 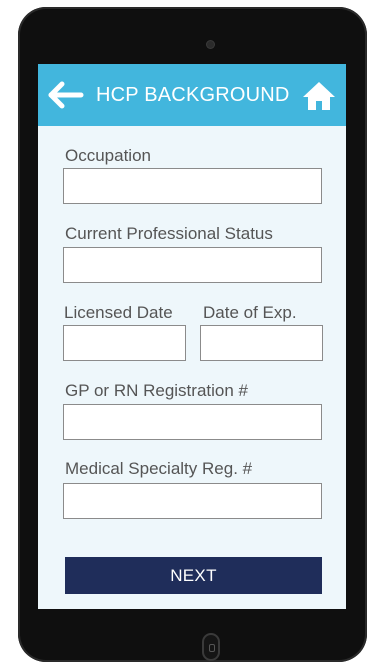 What do you see at coordinates (192, 265) in the screenshot?
I see `professional-status-field` at bounding box center [192, 265].